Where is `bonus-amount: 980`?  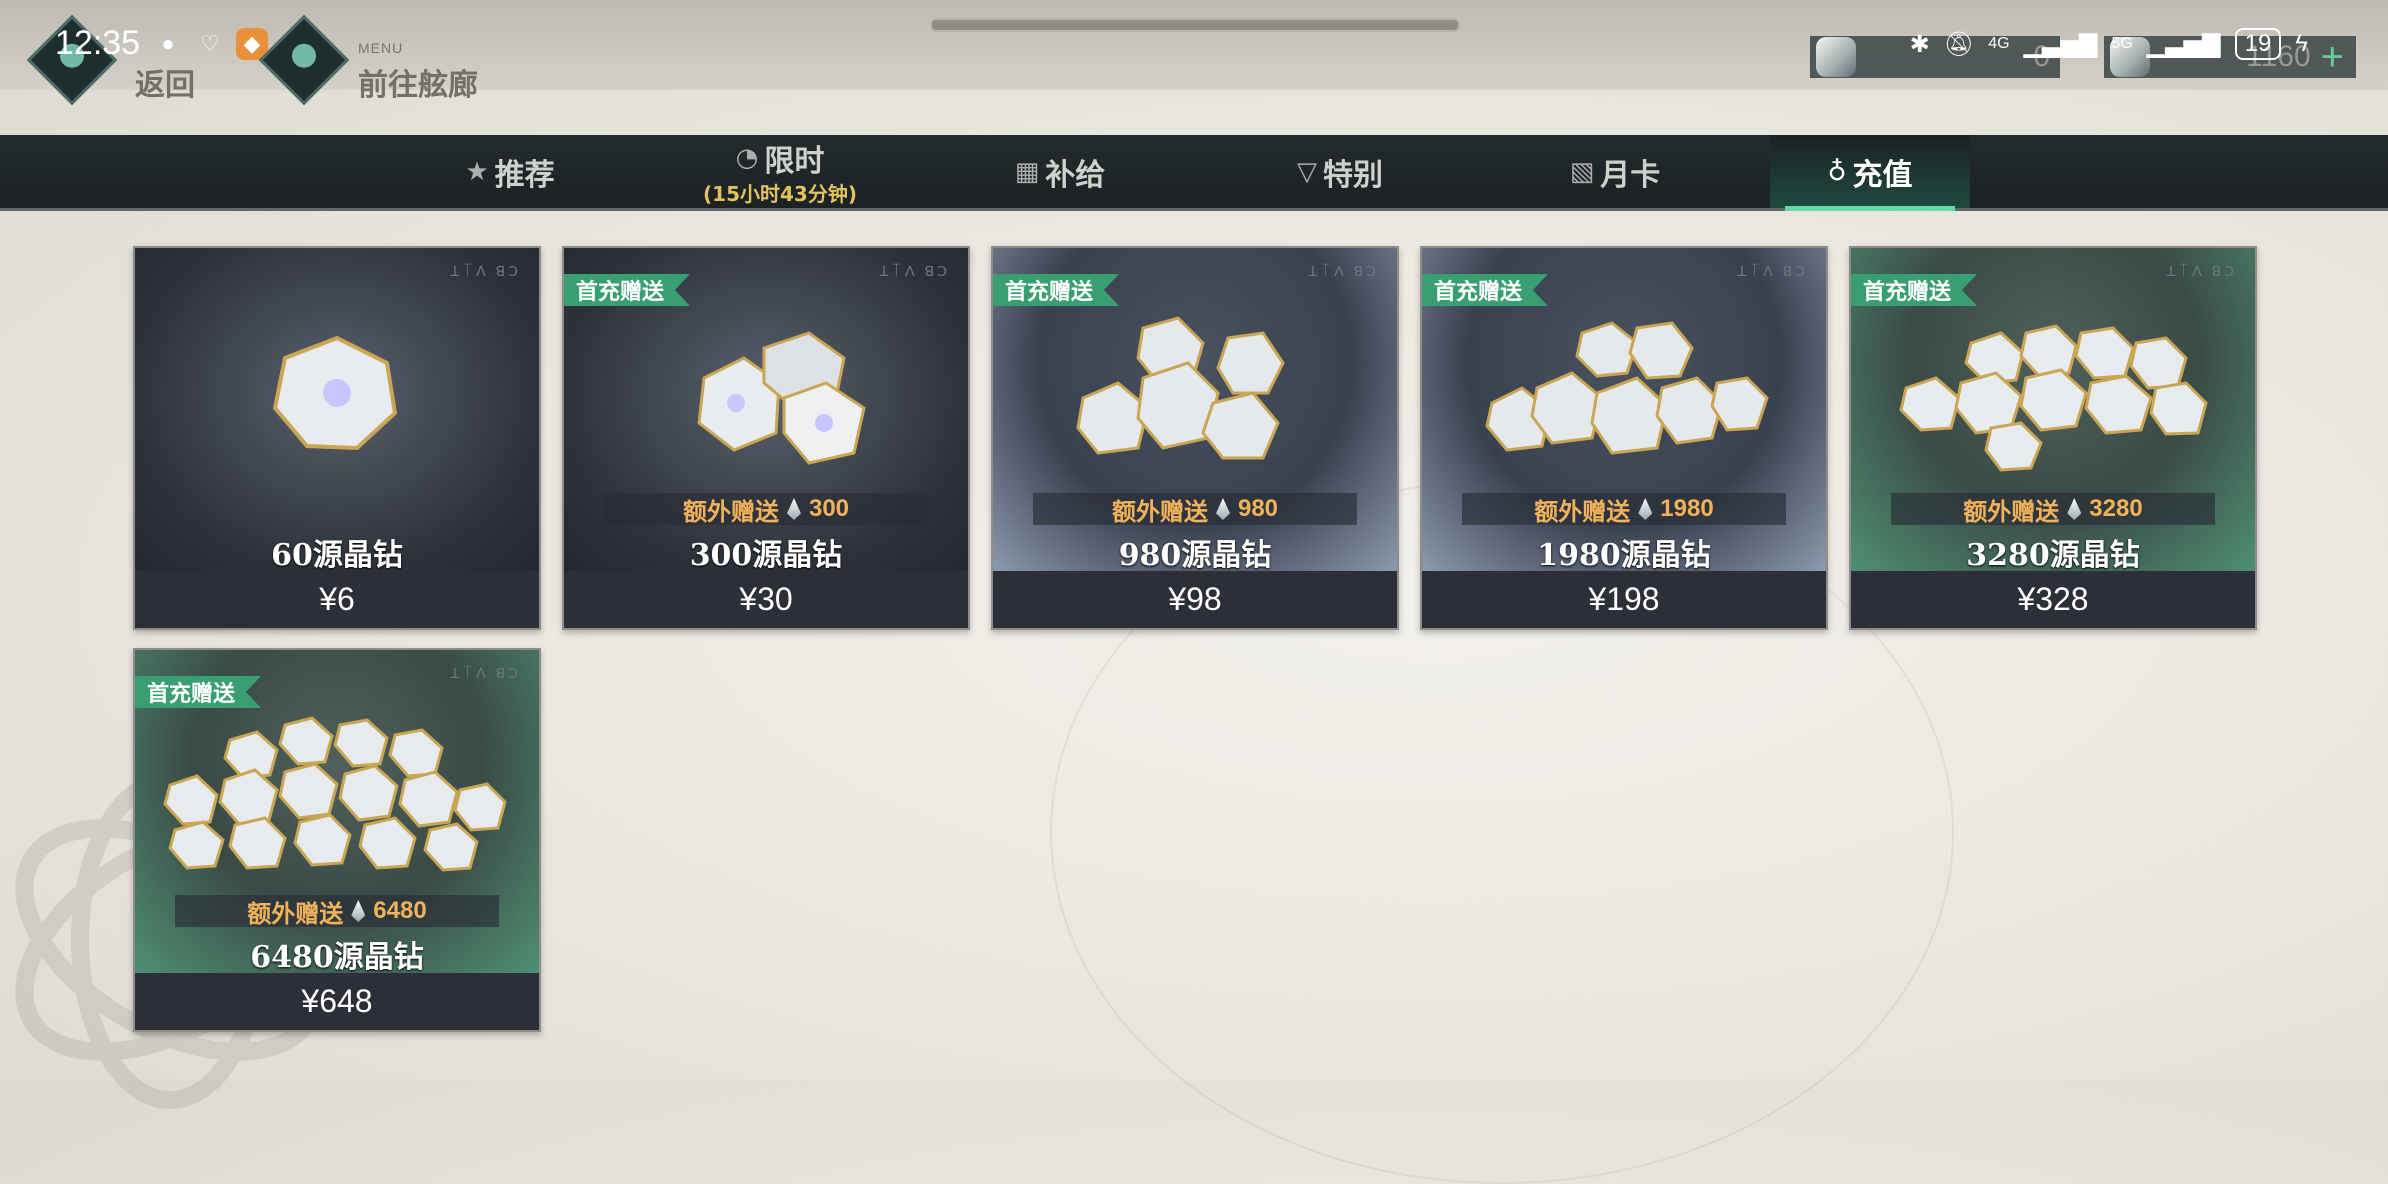 bonus-amount: 980 is located at coordinates (1258, 508).